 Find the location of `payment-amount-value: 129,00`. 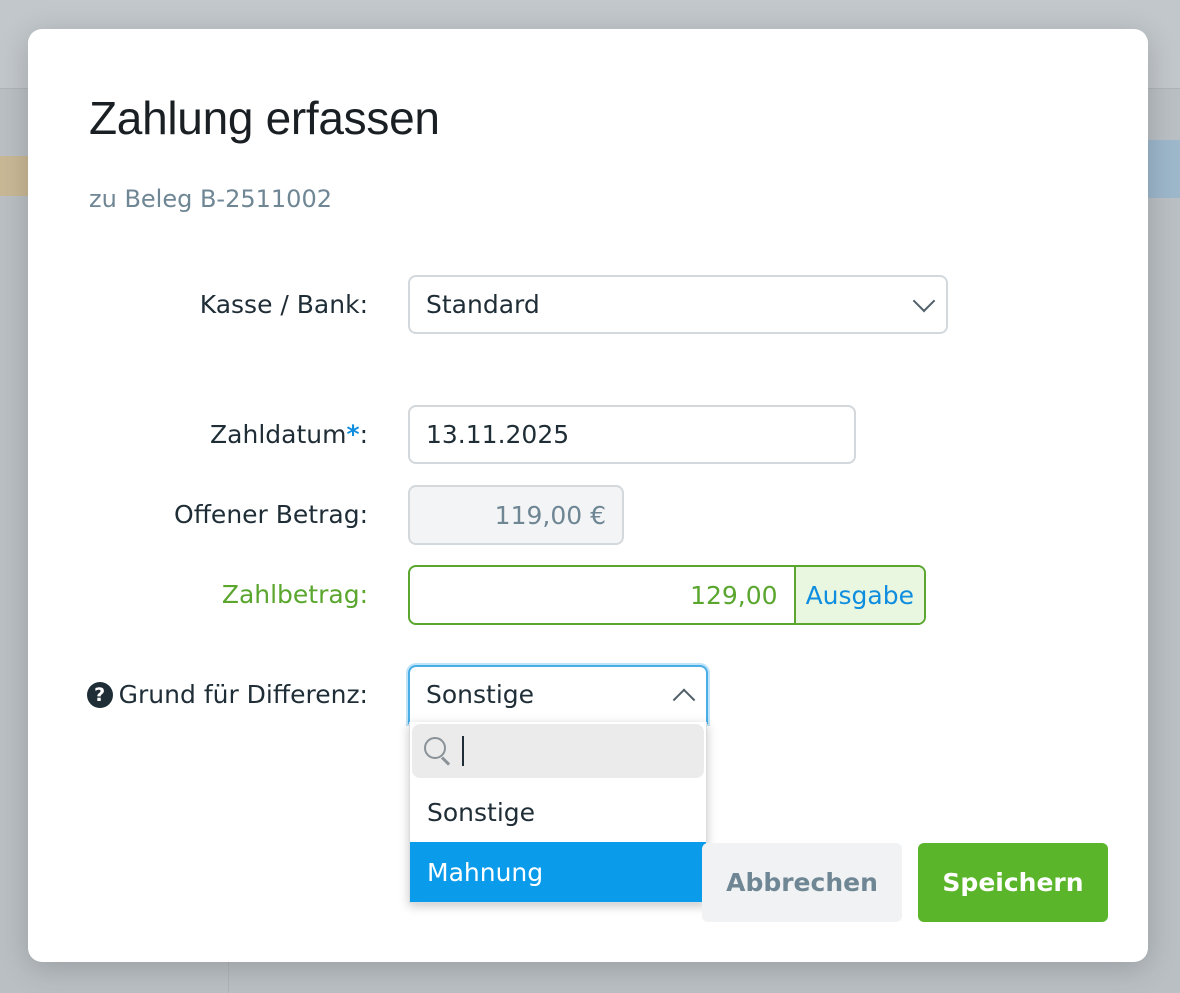

payment-amount-value: 129,00 is located at coordinates (734, 595).